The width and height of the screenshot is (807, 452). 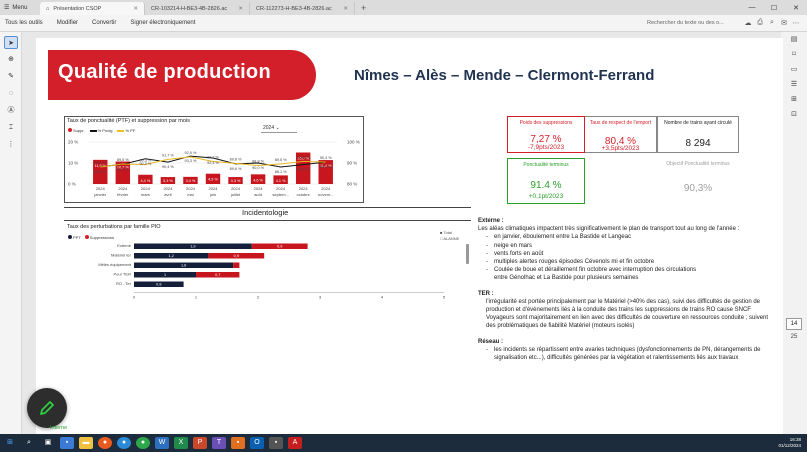 What do you see at coordinates (7, 8) in the screenshot?
I see `hamburger-icon: ☰` at bounding box center [7, 8].